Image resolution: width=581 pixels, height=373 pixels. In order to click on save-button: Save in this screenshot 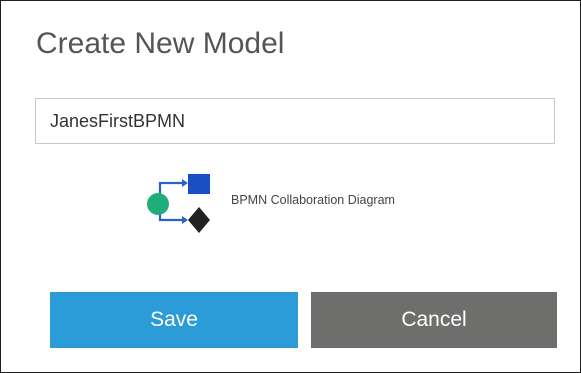, I will do `click(174, 320)`.